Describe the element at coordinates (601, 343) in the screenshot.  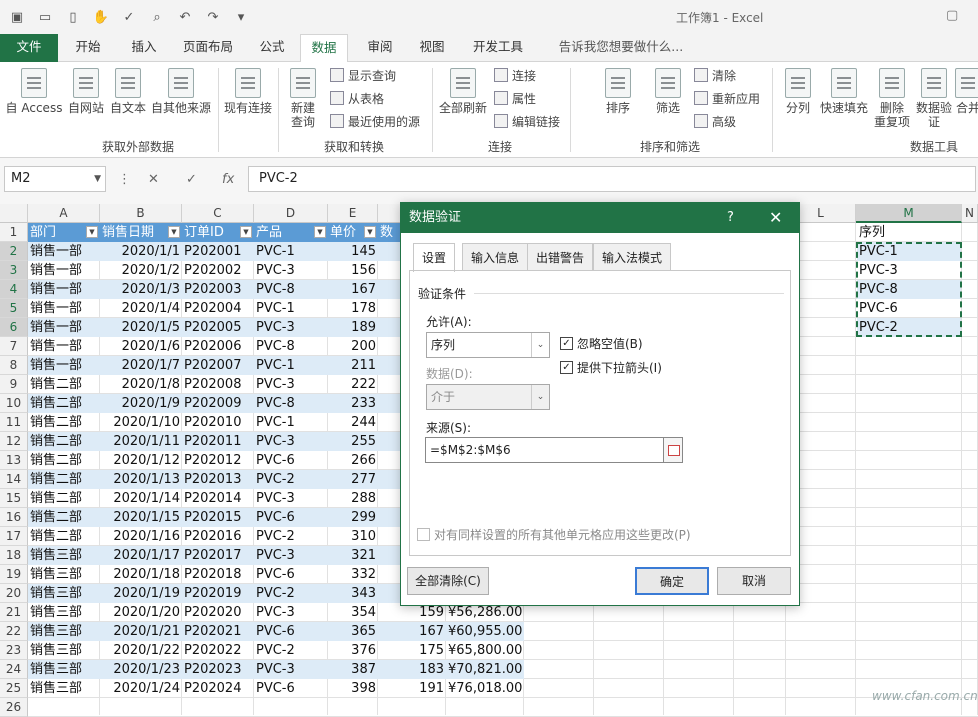
I see `ignore-blank-checkbox: ✓ 忽略空值(B)` at that location.